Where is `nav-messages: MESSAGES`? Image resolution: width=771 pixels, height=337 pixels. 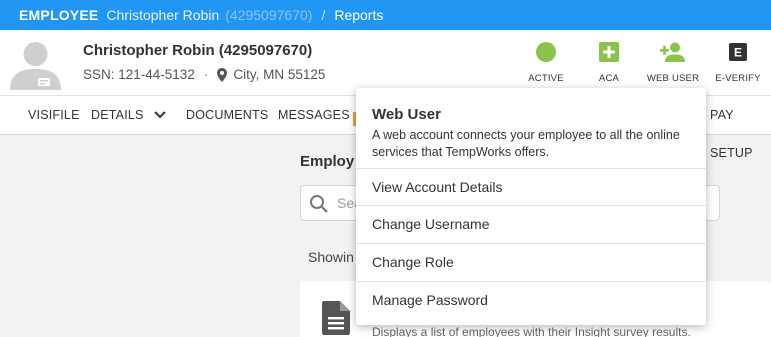 nav-messages: MESSAGES is located at coordinates (314, 115).